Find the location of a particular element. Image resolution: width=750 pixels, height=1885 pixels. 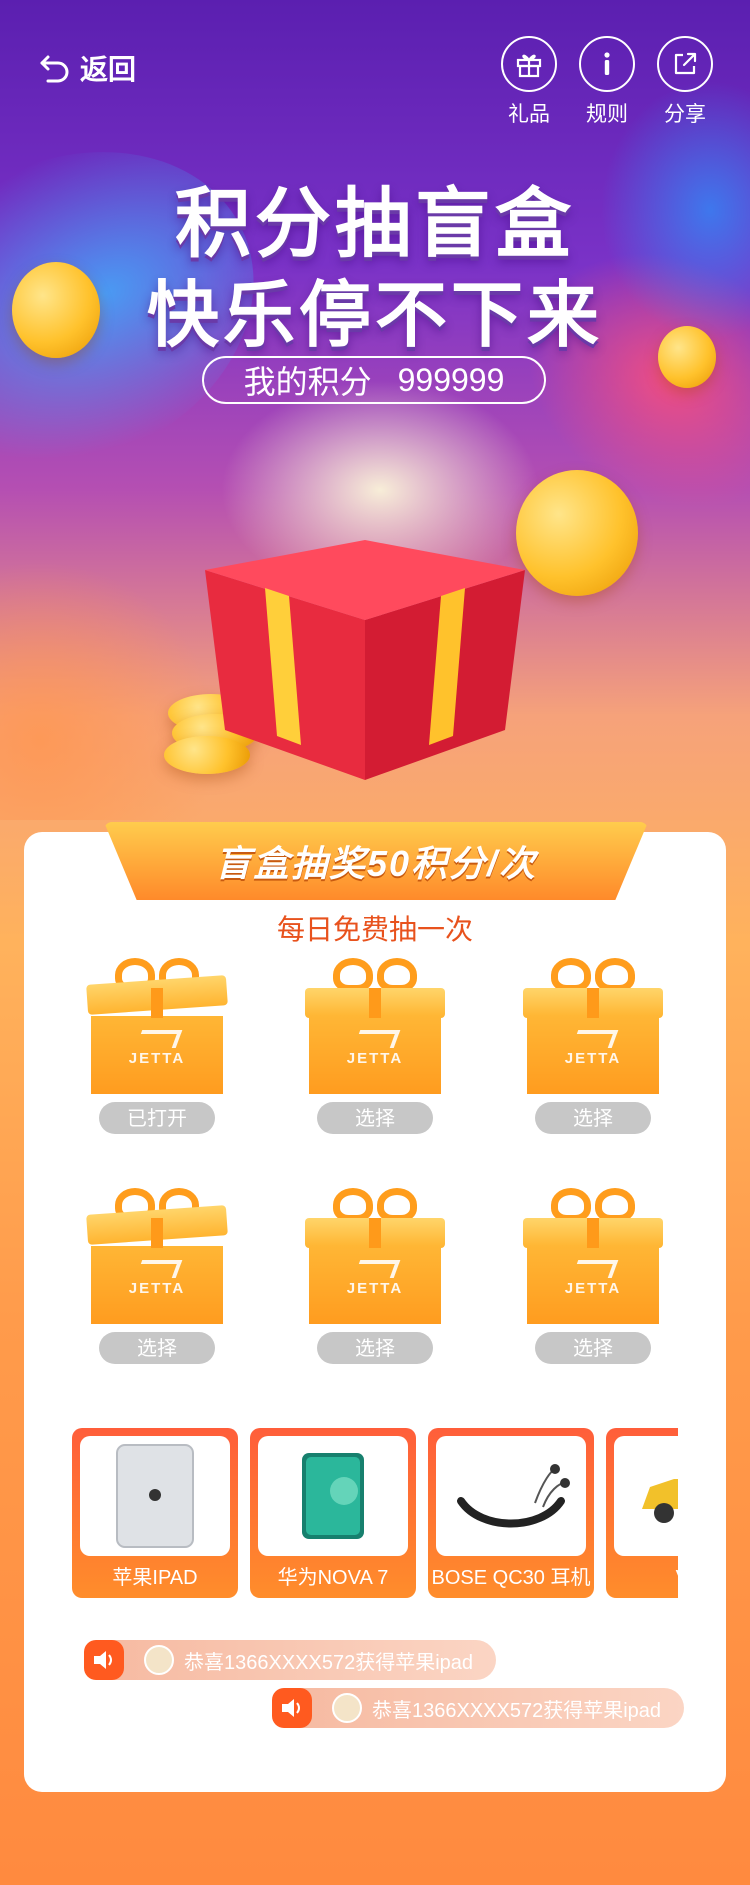

gift-button: 礼品 is located at coordinates (529, 82).